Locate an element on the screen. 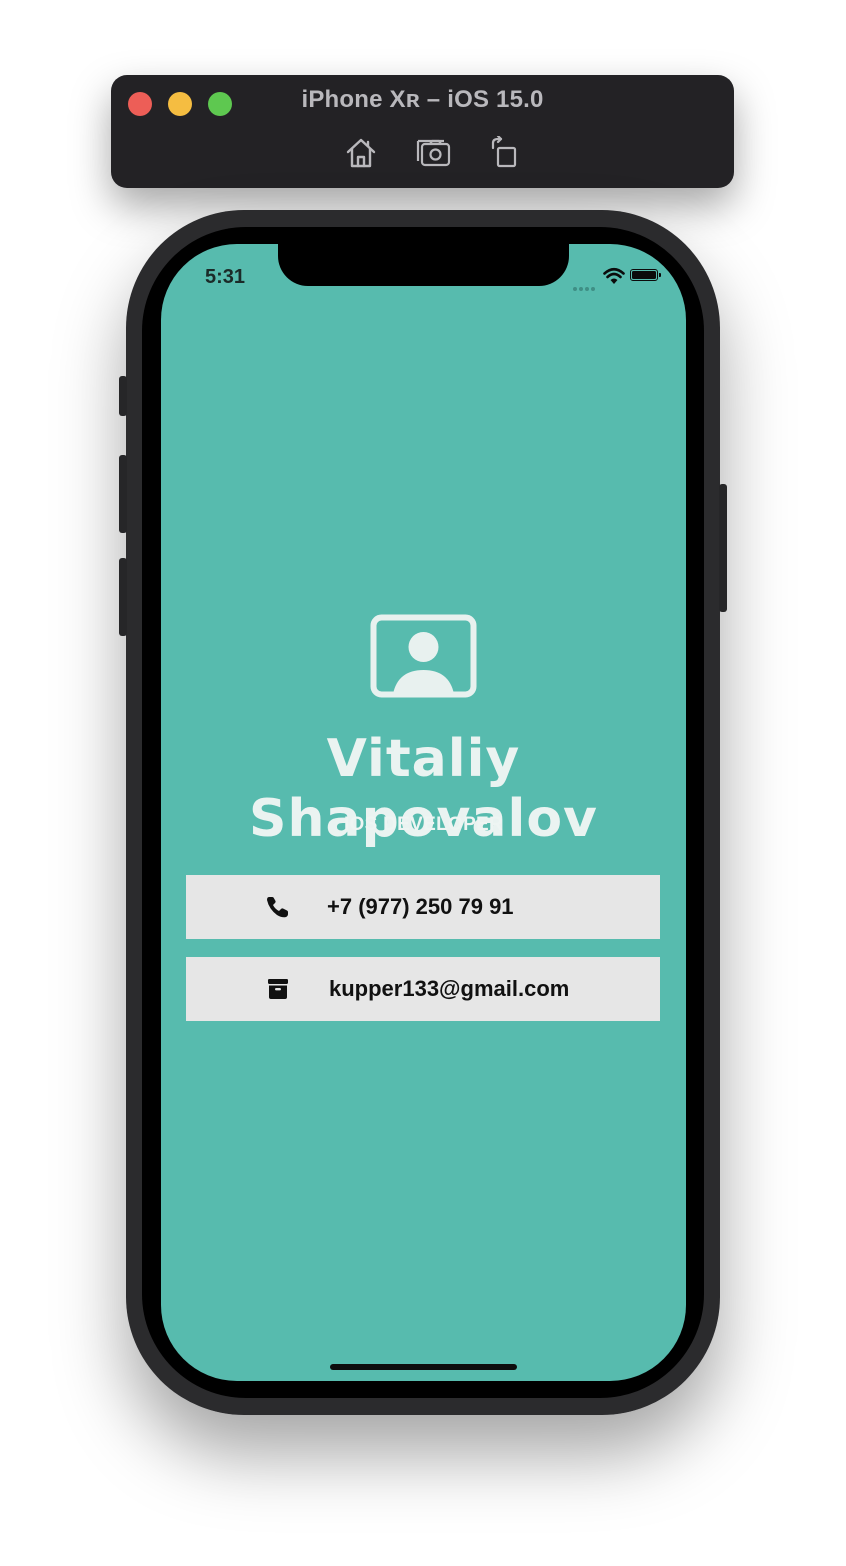 The height and width of the screenshot is (1566, 846). phone-number: +7 (977) 250 79 91 is located at coordinates (420, 906).